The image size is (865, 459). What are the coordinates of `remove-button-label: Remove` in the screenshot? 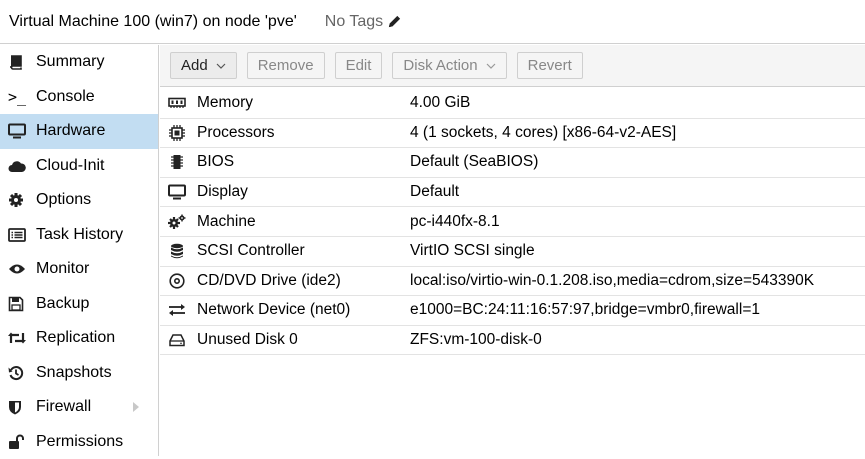 It's located at (286, 65).